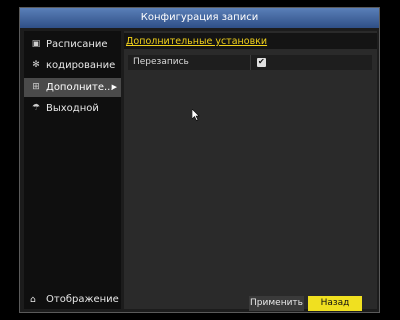 The height and width of the screenshot is (320, 400). What do you see at coordinates (36, 108) in the screenshot?
I see `holiday-icon: ☂` at bounding box center [36, 108].